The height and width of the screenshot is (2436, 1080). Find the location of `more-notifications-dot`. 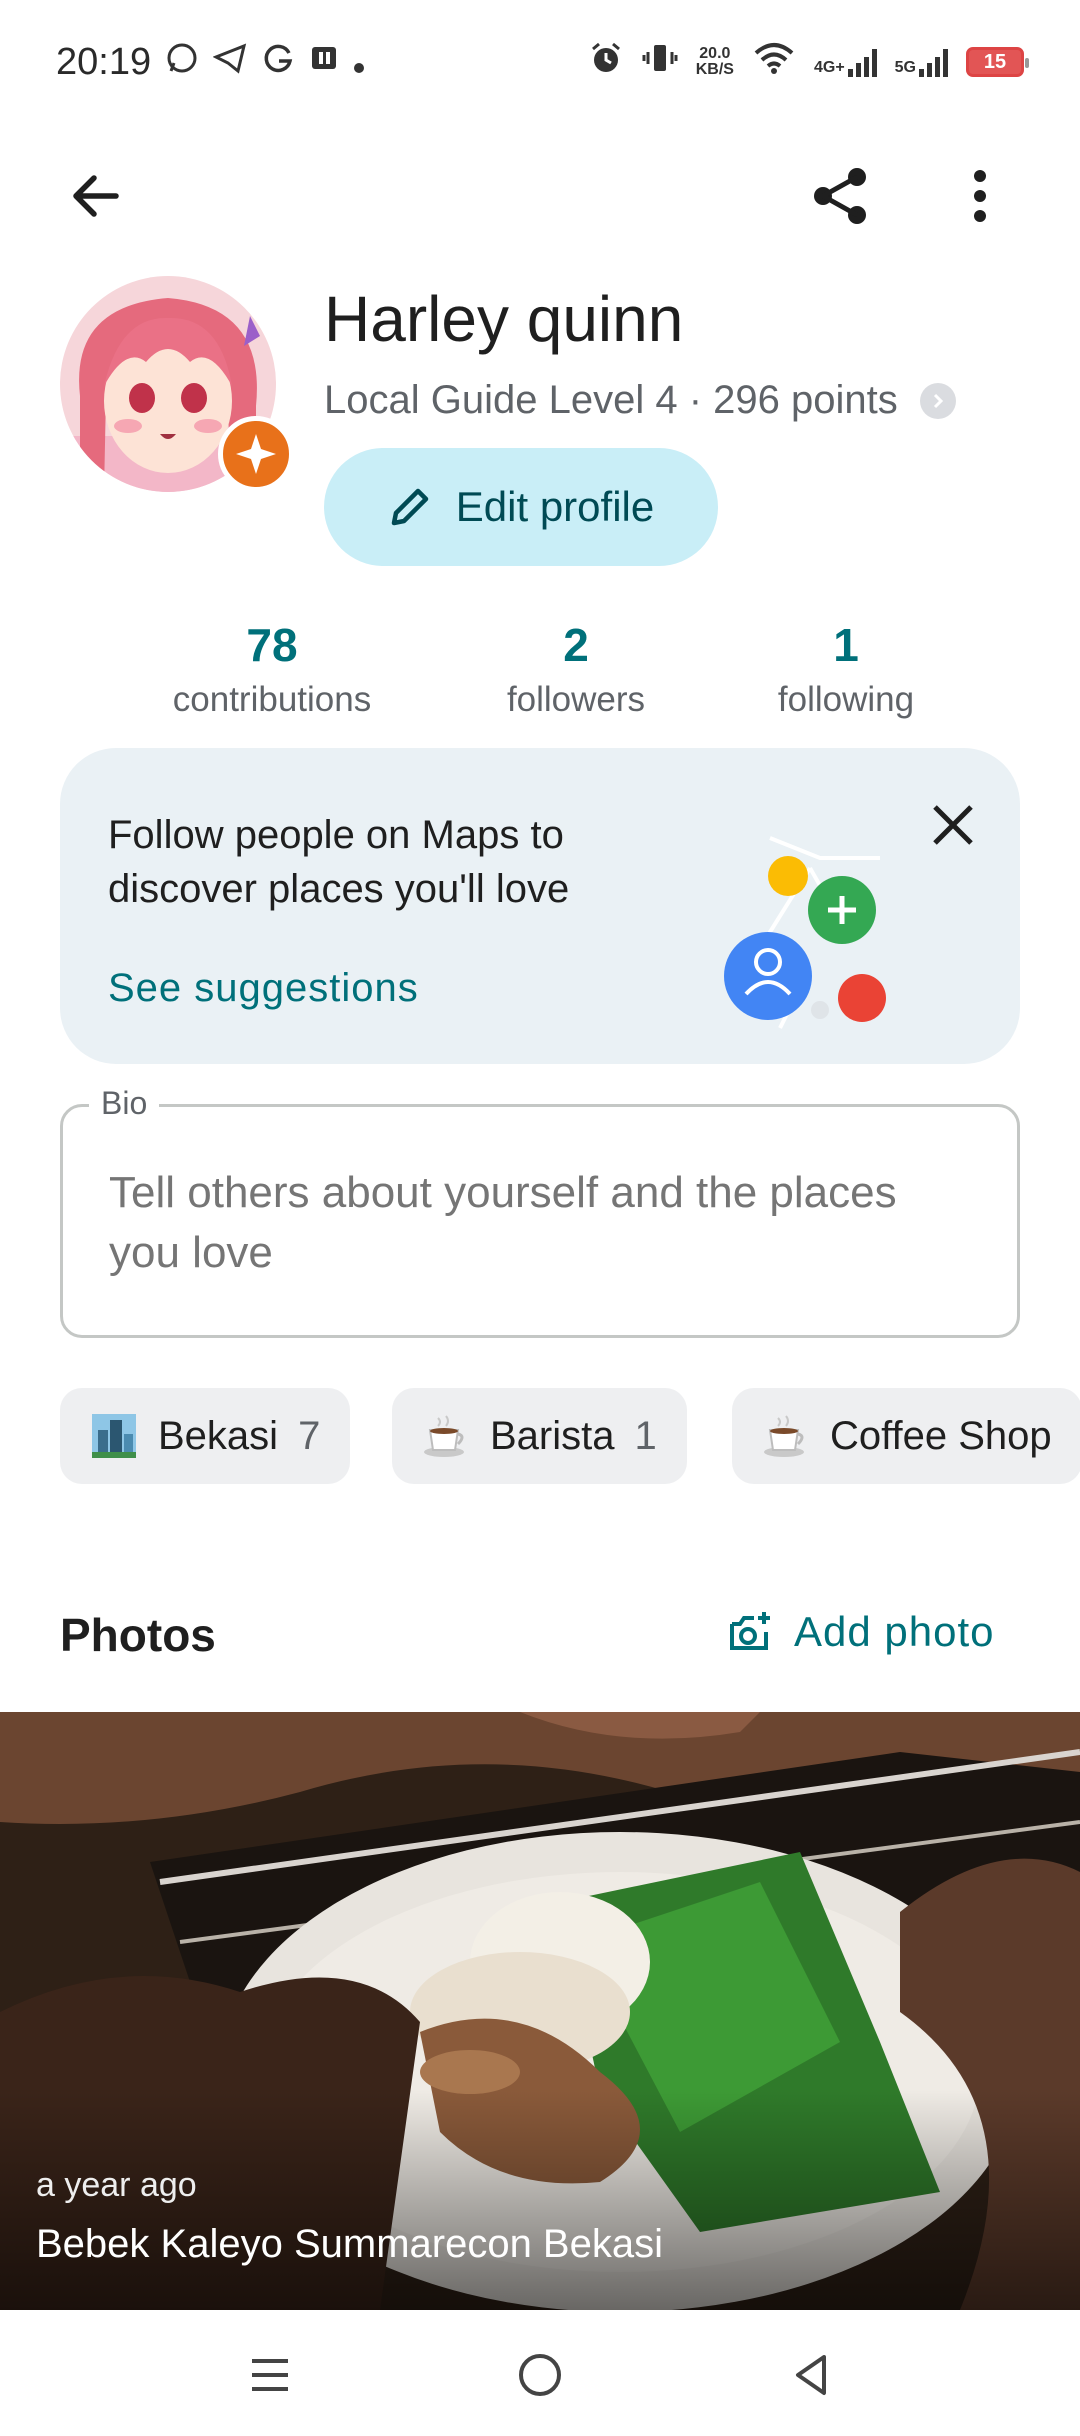

more-notifications-dot is located at coordinates (359, 62).